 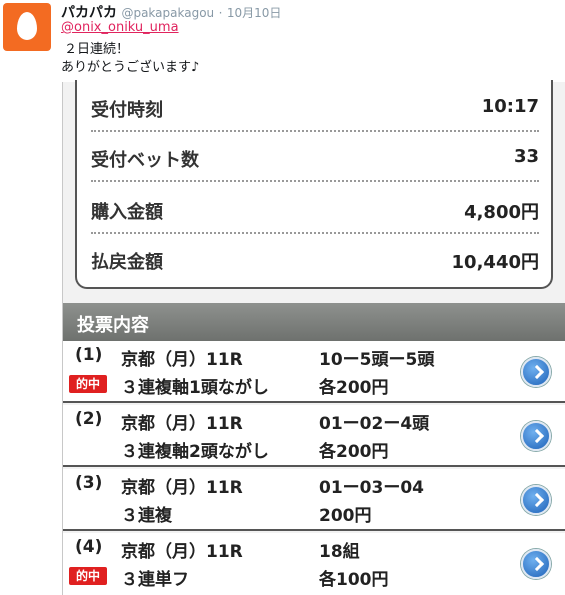 I want to click on summary-value: 10:17, so click(x=510, y=106).